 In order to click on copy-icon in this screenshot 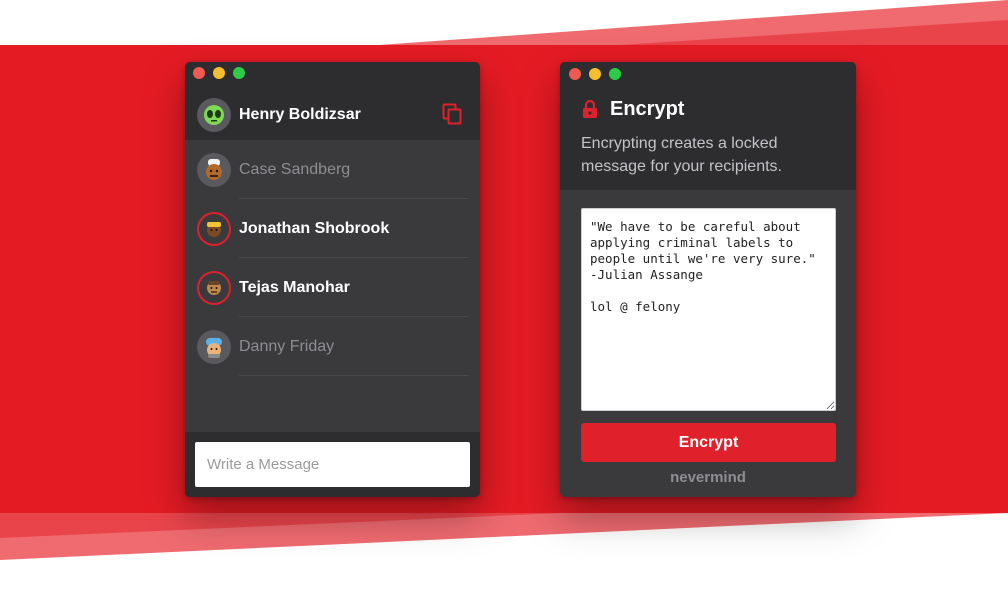, I will do `click(452, 114)`.